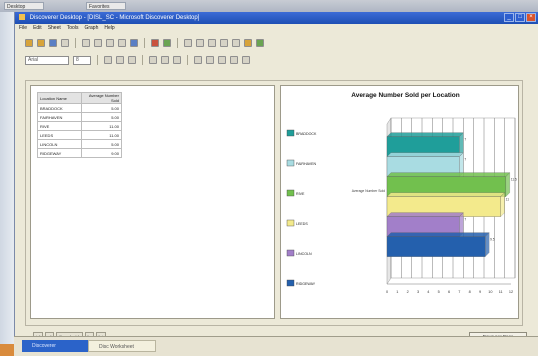 The width and height of the screenshot is (538, 356). Describe the element at coordinates (165, 60) in the screenshot. I see `align-center-icon` at that location.